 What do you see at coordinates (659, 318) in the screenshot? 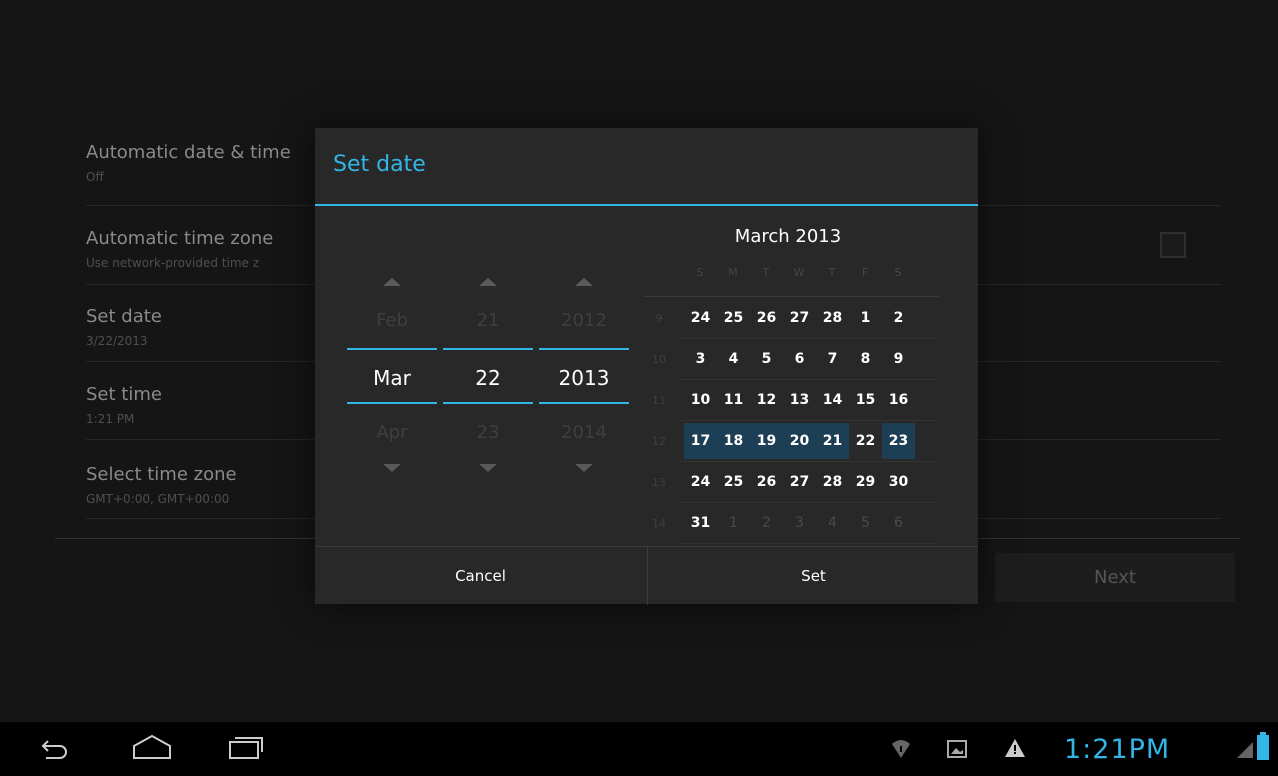
I see `week-number: 9` at bounding box center [659, 318].